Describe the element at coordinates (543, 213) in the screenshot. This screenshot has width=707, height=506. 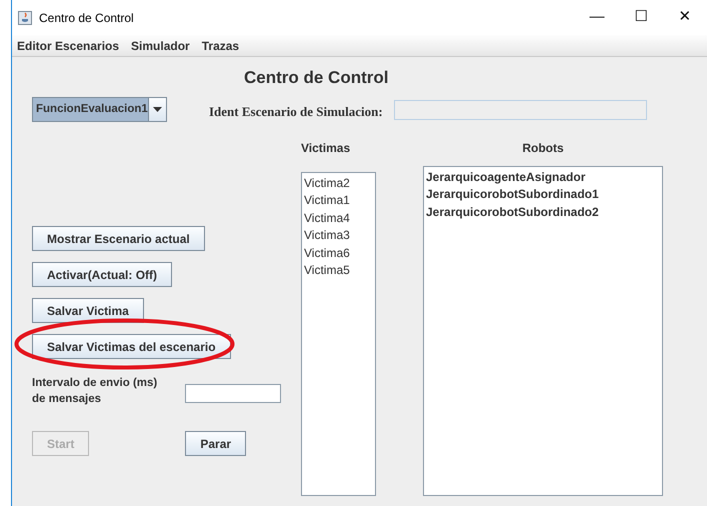
I see `list-item: JerarquicorobotSubordinado2` at that location.